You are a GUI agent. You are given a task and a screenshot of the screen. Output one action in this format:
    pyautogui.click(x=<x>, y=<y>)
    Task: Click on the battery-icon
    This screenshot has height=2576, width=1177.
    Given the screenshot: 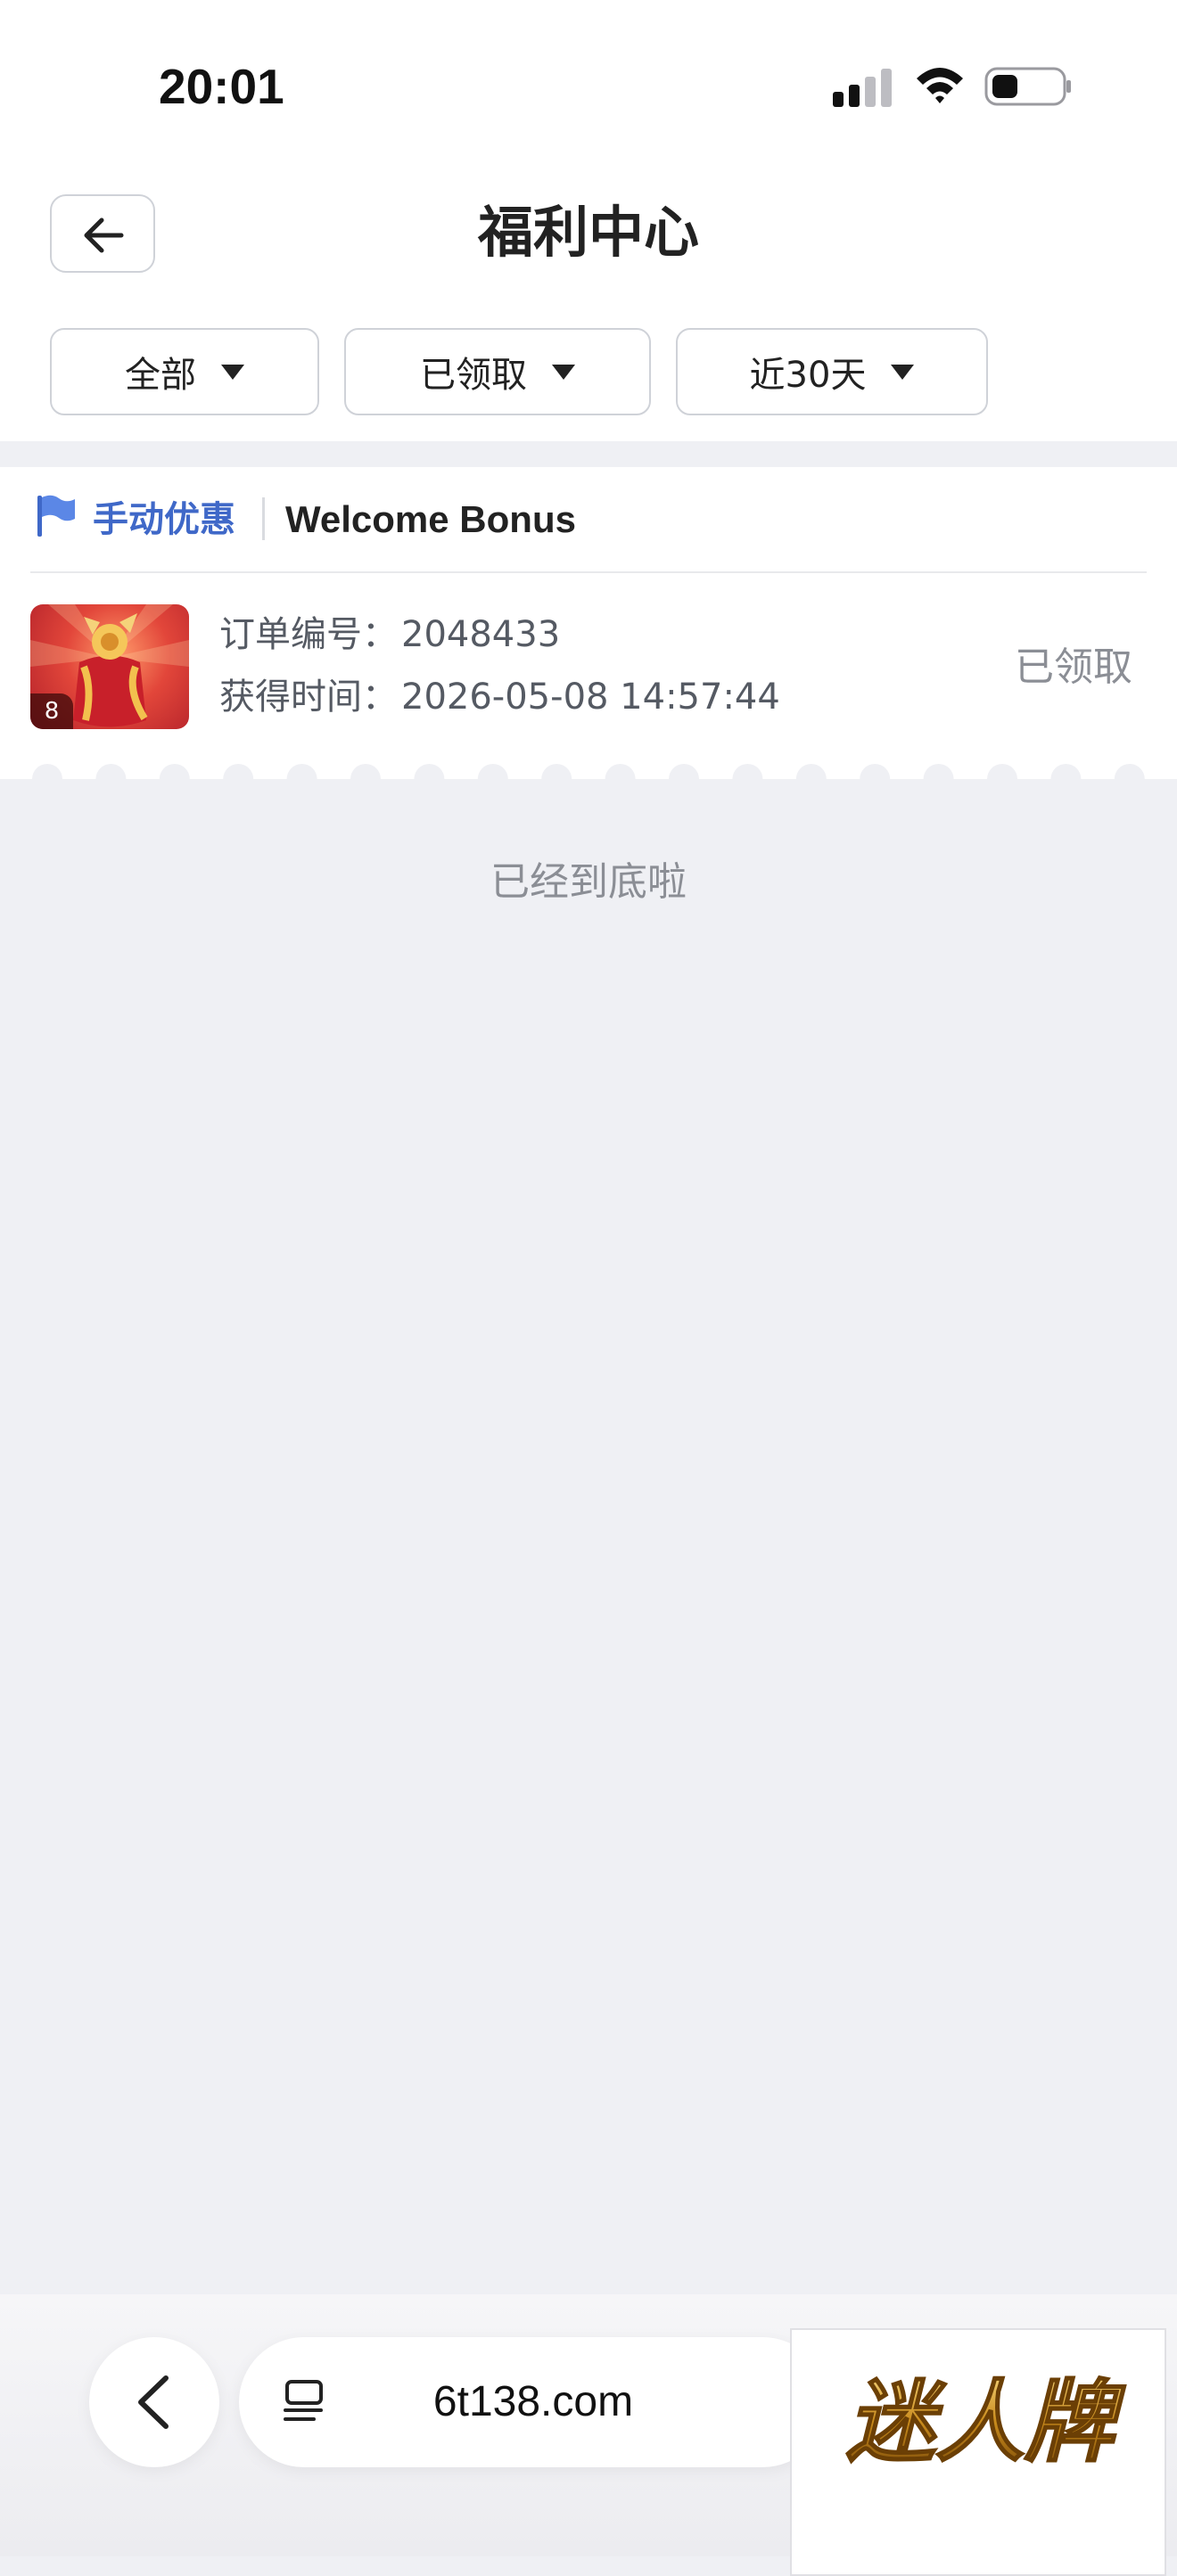 What is the action you would take?
    pyautogui.click(x=1027, y=87)
    